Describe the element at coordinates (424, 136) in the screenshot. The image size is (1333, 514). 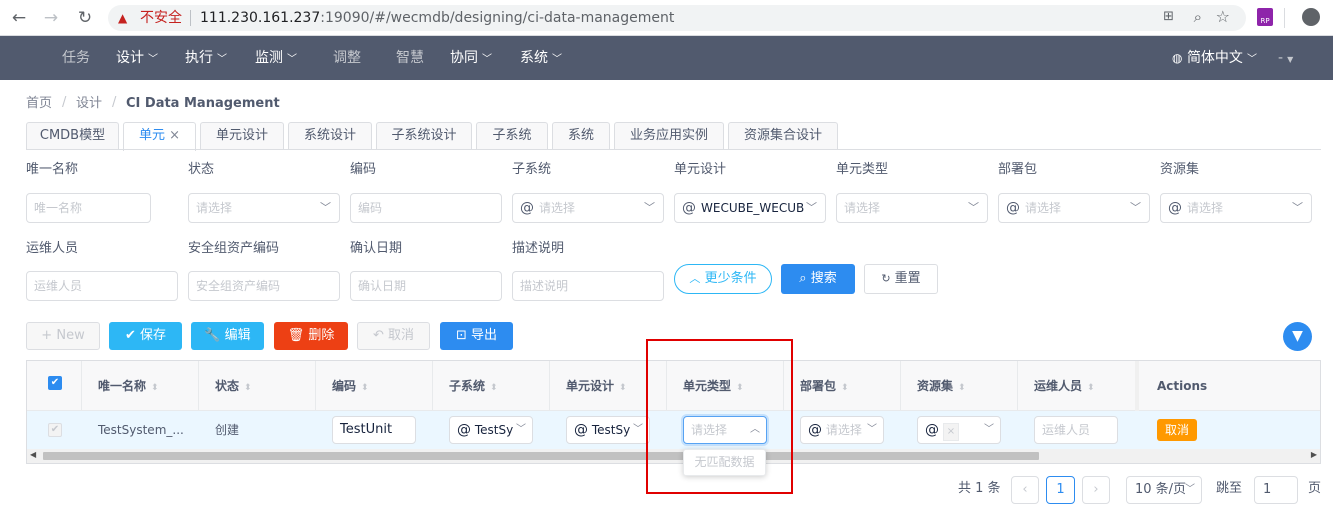
I see `tab-subsystem-design: 子系统设计` at that location.